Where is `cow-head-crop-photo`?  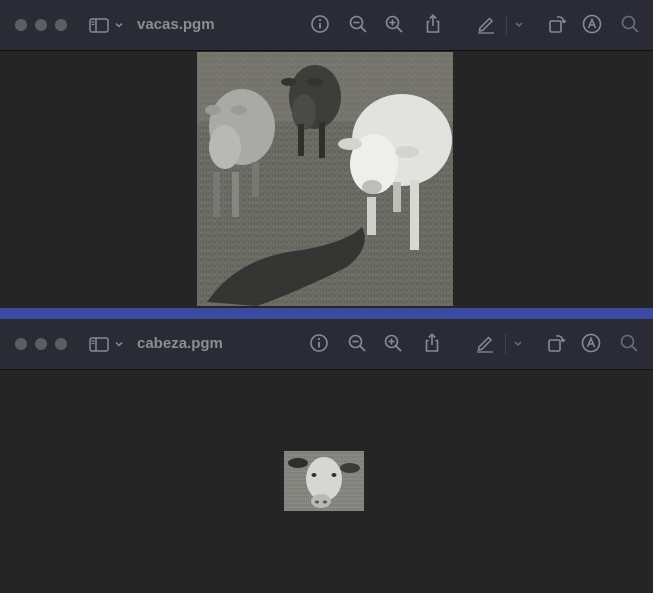
cow-head-crop-photo is located at coordinates (324, 481).